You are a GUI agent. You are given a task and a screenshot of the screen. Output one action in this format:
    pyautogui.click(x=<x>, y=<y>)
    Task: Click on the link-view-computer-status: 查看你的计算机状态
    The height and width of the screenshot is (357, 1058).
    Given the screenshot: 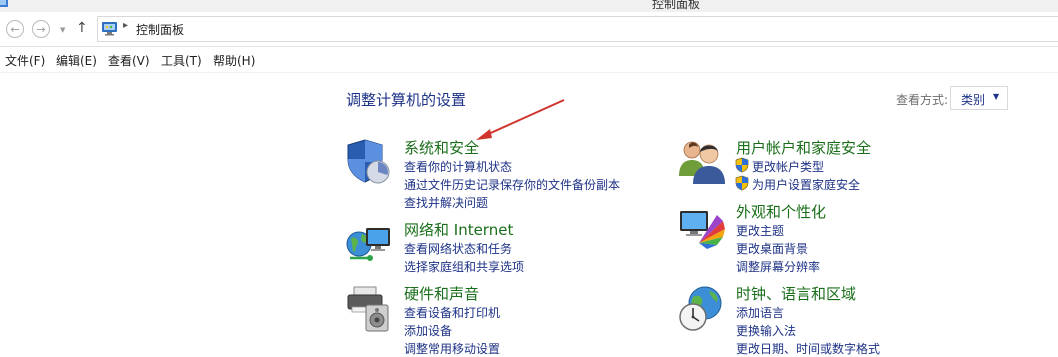 What is the action you would take?
    pyautogui.click(x=458, y=166)
    